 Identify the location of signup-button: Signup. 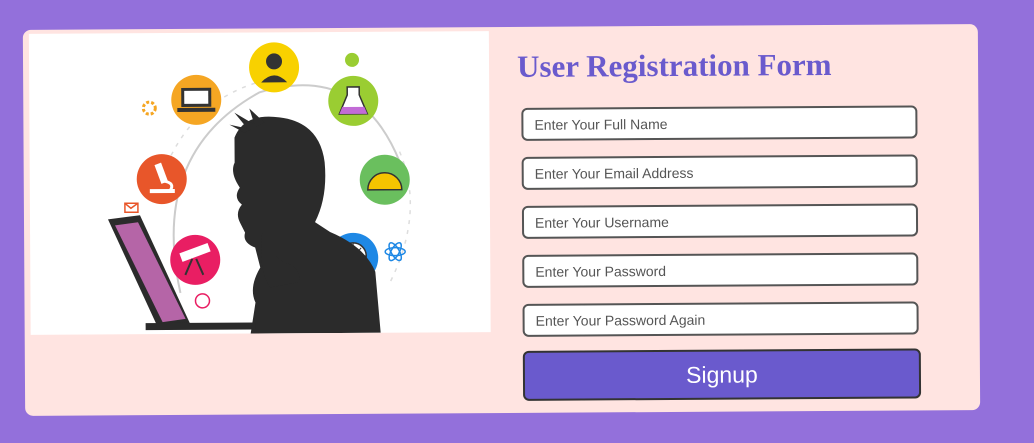
(722, 374).